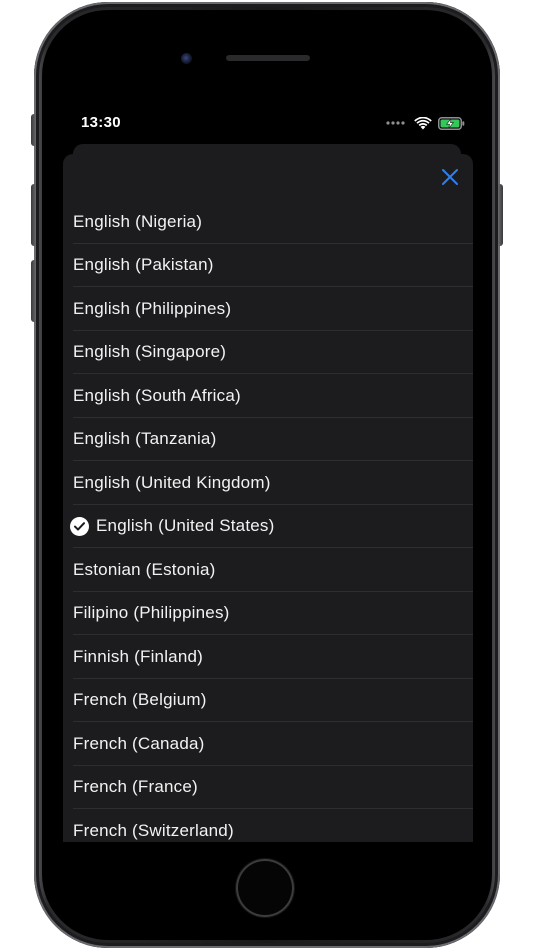 This screenshot has width=534, height=950. I want to click on list-item: French (Belgium), so click(268, 701).